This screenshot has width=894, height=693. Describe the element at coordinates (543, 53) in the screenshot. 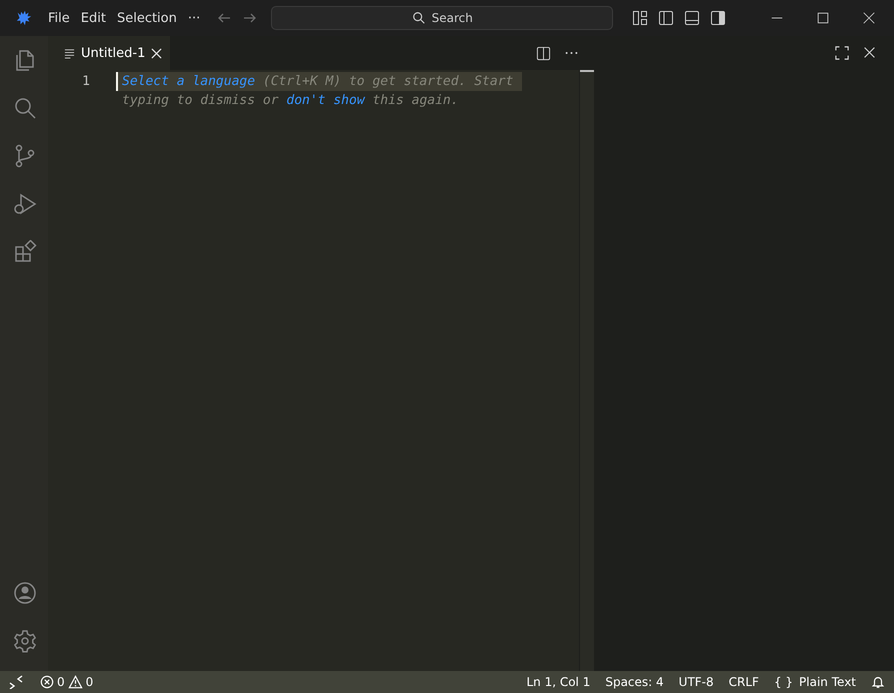

I see `split-editor-icon` at that location.